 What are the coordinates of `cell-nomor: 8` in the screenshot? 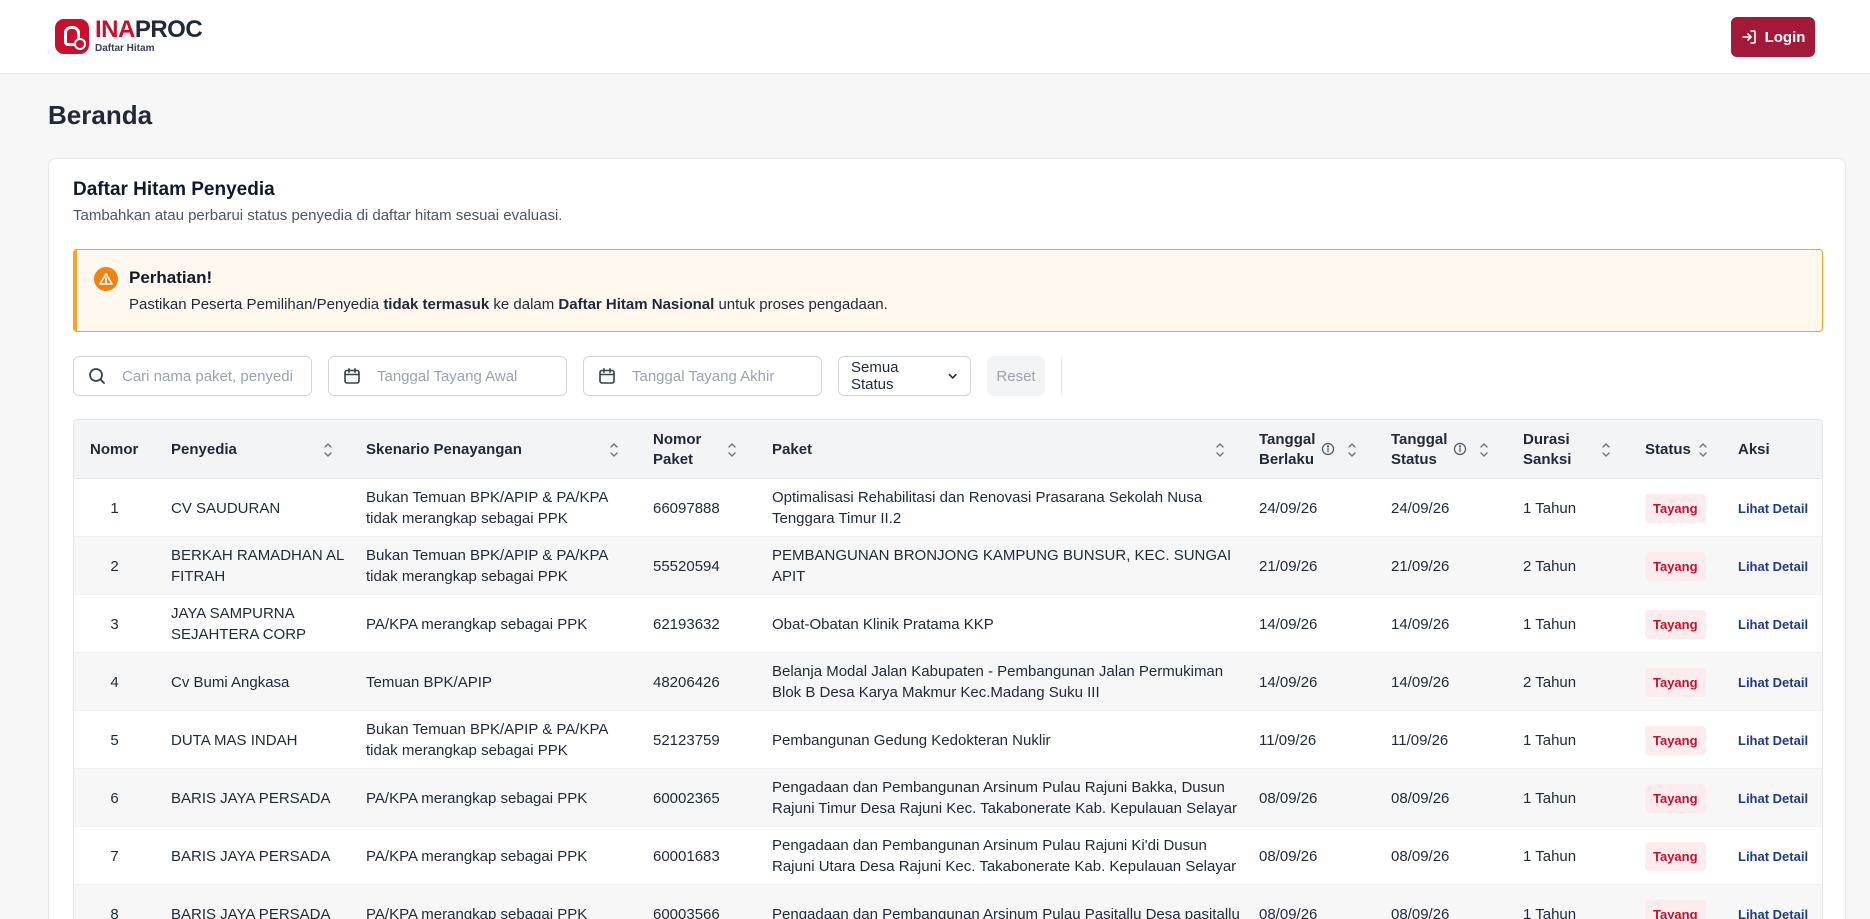 It's located at (114, 912).